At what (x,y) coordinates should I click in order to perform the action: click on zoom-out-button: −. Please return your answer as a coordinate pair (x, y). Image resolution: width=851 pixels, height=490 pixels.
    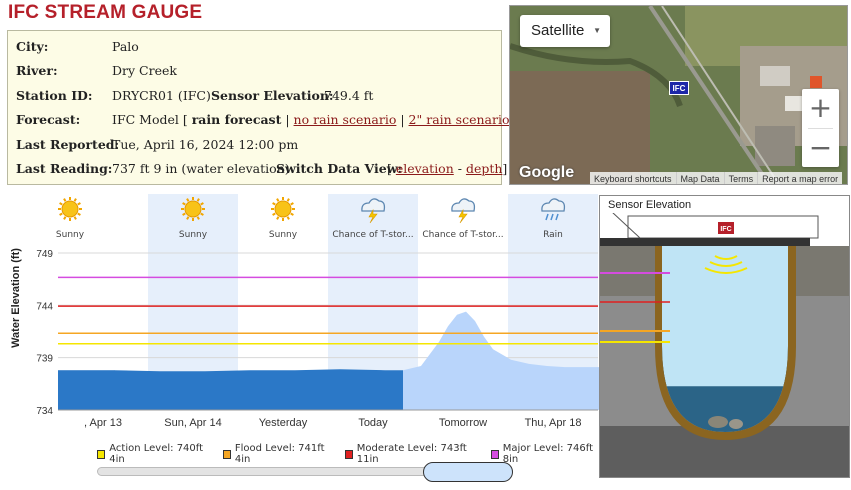
    Looking at the image, I should click on (820, 148).